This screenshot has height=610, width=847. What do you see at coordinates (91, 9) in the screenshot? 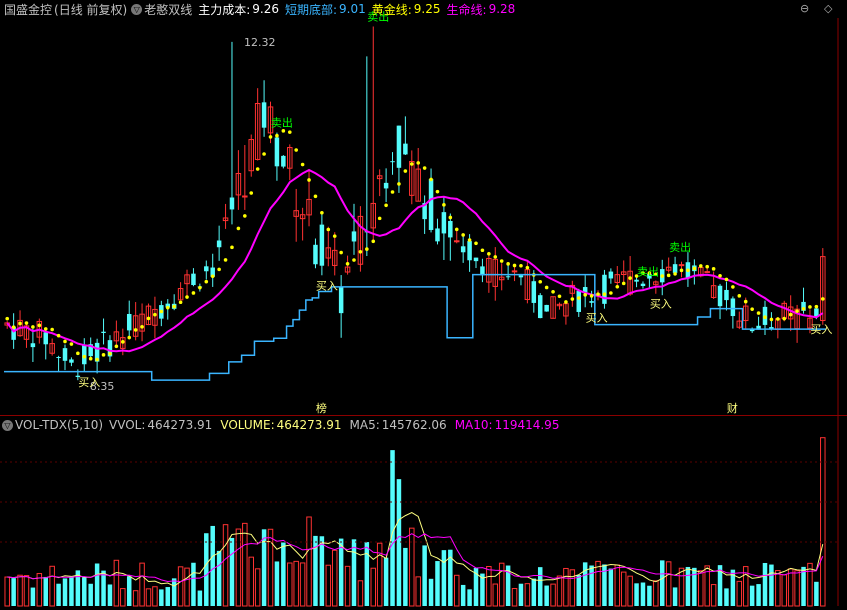
I see `period-label: (日线 前复权)` at bounding box center [91, 9].